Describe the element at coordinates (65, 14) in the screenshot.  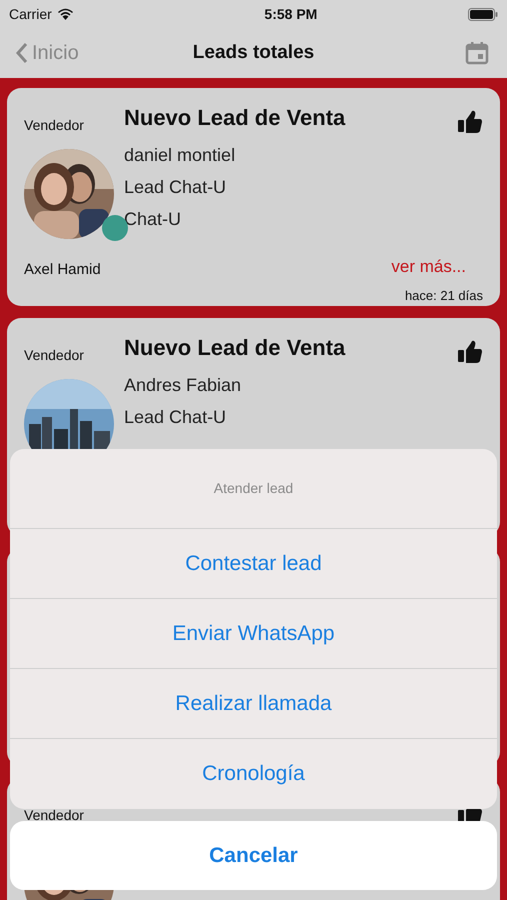
I see `wifi-icon` at that location.